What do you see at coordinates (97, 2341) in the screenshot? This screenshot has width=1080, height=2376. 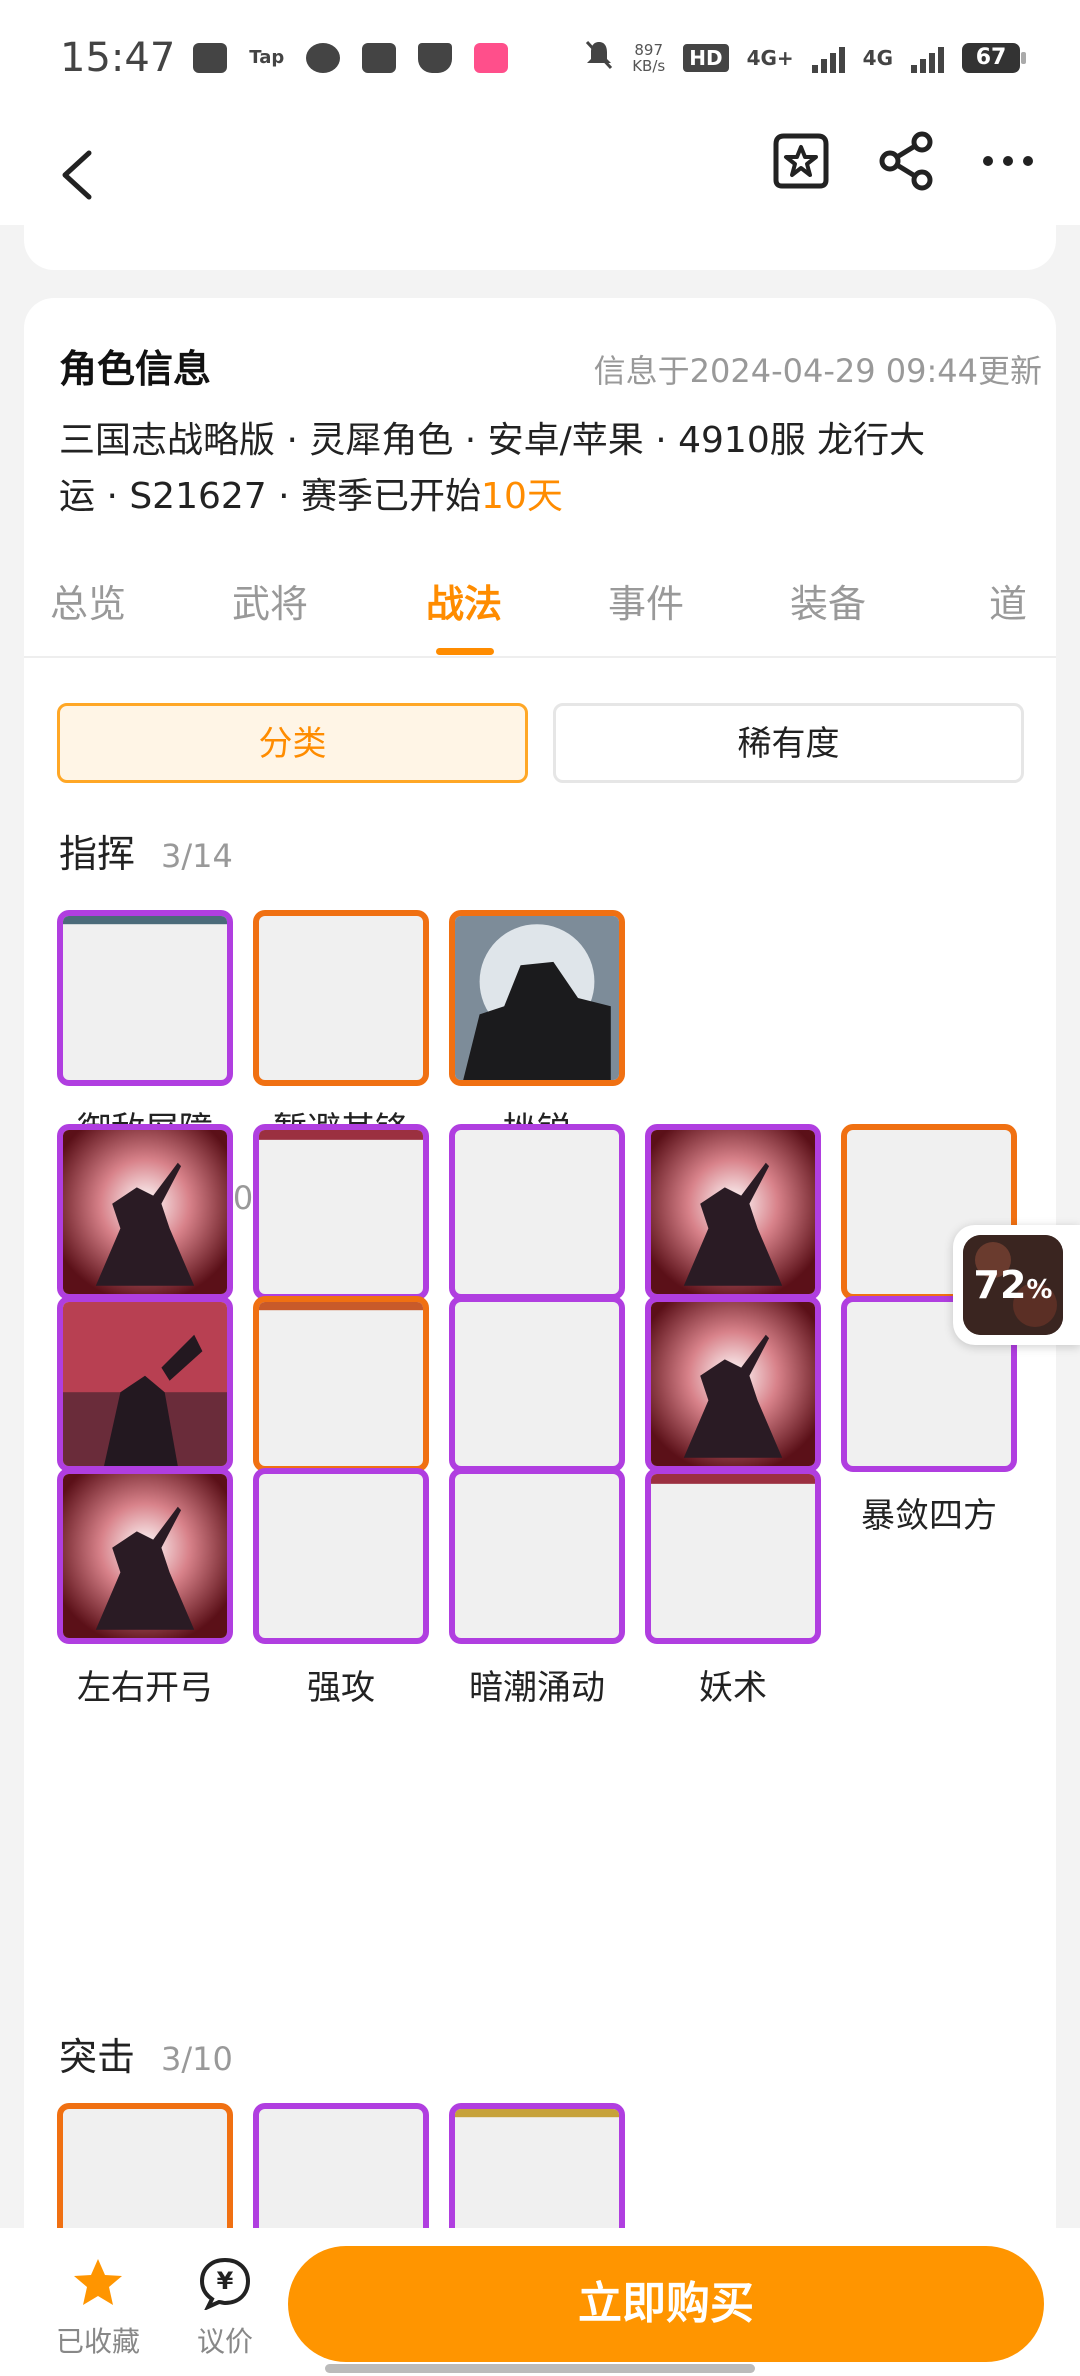 I see `favorited-label: 已收藏` at bounding box center [97, 2341].